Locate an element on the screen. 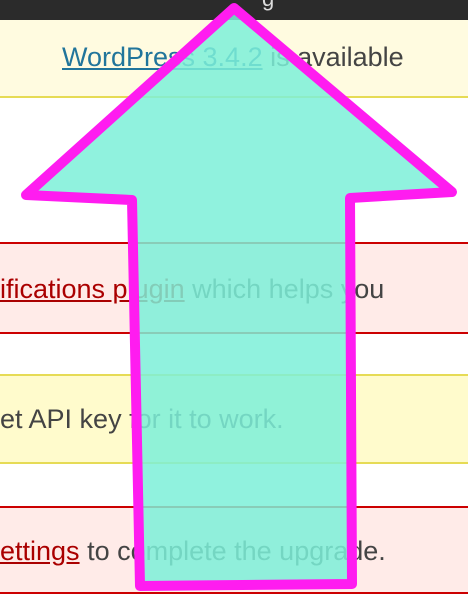 Image resolution: width=468 pixels, height=599 pixels. admin-header-bar: g is located at coordinates (234, 10).